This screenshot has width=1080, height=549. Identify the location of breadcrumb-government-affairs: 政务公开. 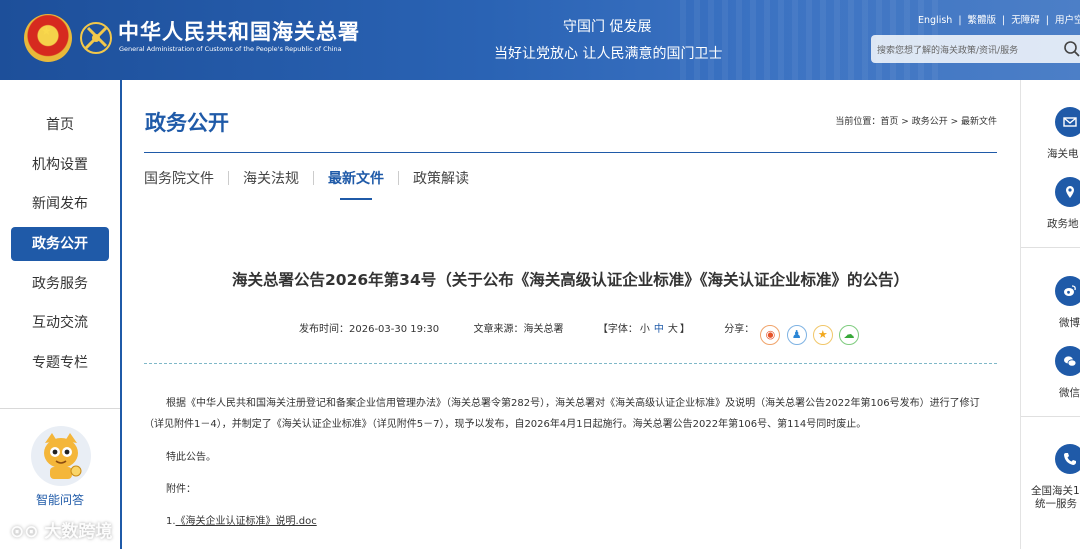
(930, 122).